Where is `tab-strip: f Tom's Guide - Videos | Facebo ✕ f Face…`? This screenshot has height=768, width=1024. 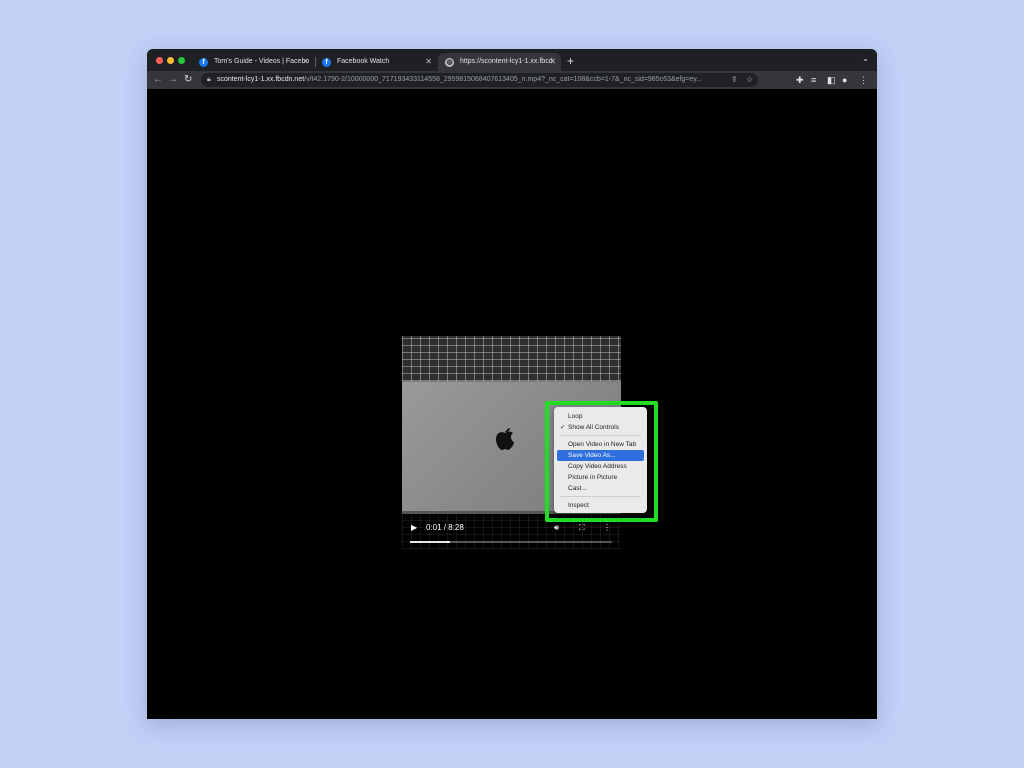 tab-strip: f Tom's Guide - Videos | Facebo ✕ f Face… is located at coordinates (512, 60).